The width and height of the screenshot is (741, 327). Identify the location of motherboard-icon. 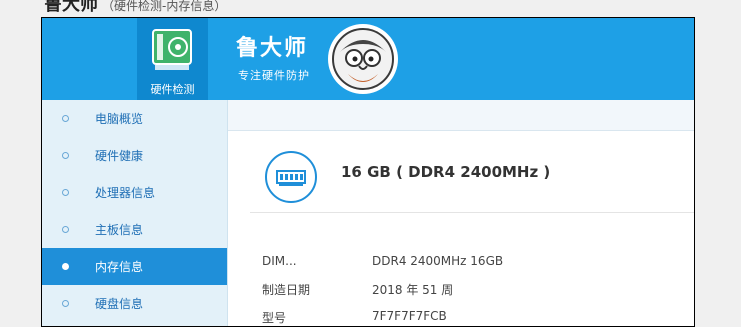
(172, 49).